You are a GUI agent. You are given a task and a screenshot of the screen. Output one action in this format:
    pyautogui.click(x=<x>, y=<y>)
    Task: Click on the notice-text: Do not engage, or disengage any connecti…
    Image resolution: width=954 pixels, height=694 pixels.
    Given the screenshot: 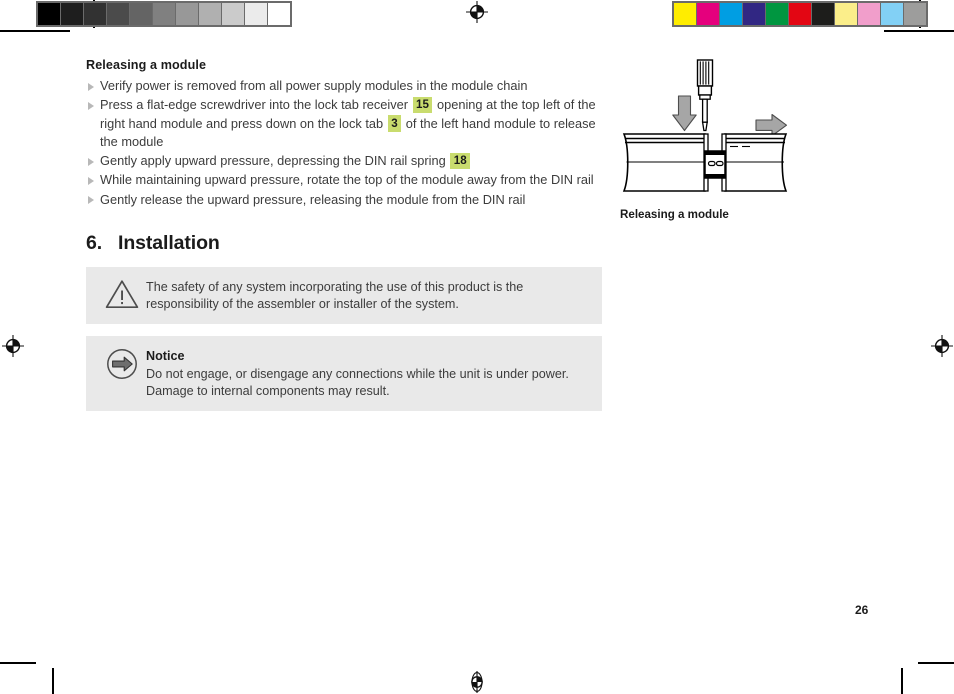 What is the action you would take?
    pyautogui.click(x=357, y=383)
    